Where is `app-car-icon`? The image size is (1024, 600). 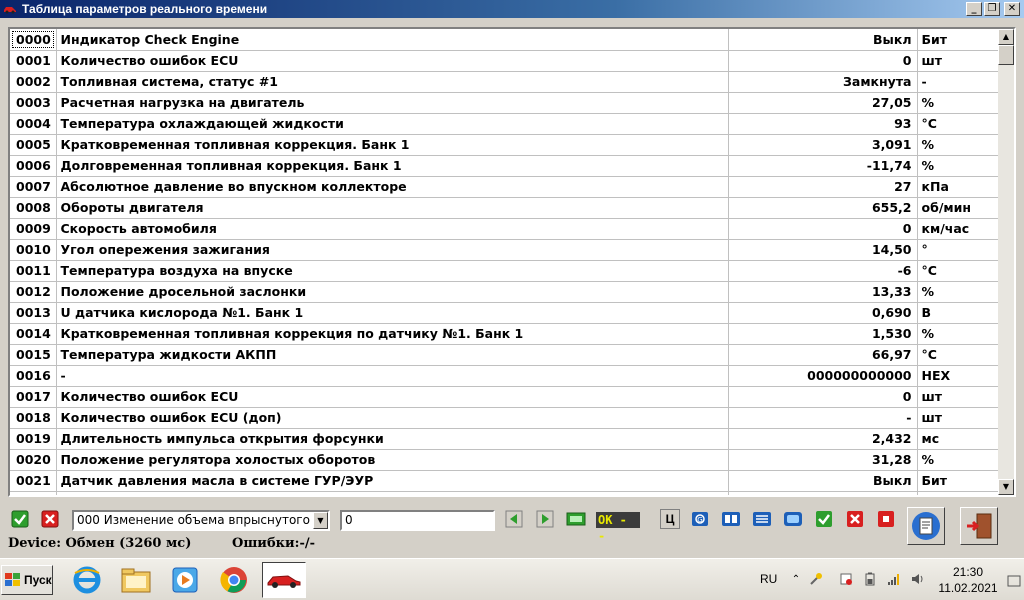
app-car-icon is located at coordinates (10, 9).